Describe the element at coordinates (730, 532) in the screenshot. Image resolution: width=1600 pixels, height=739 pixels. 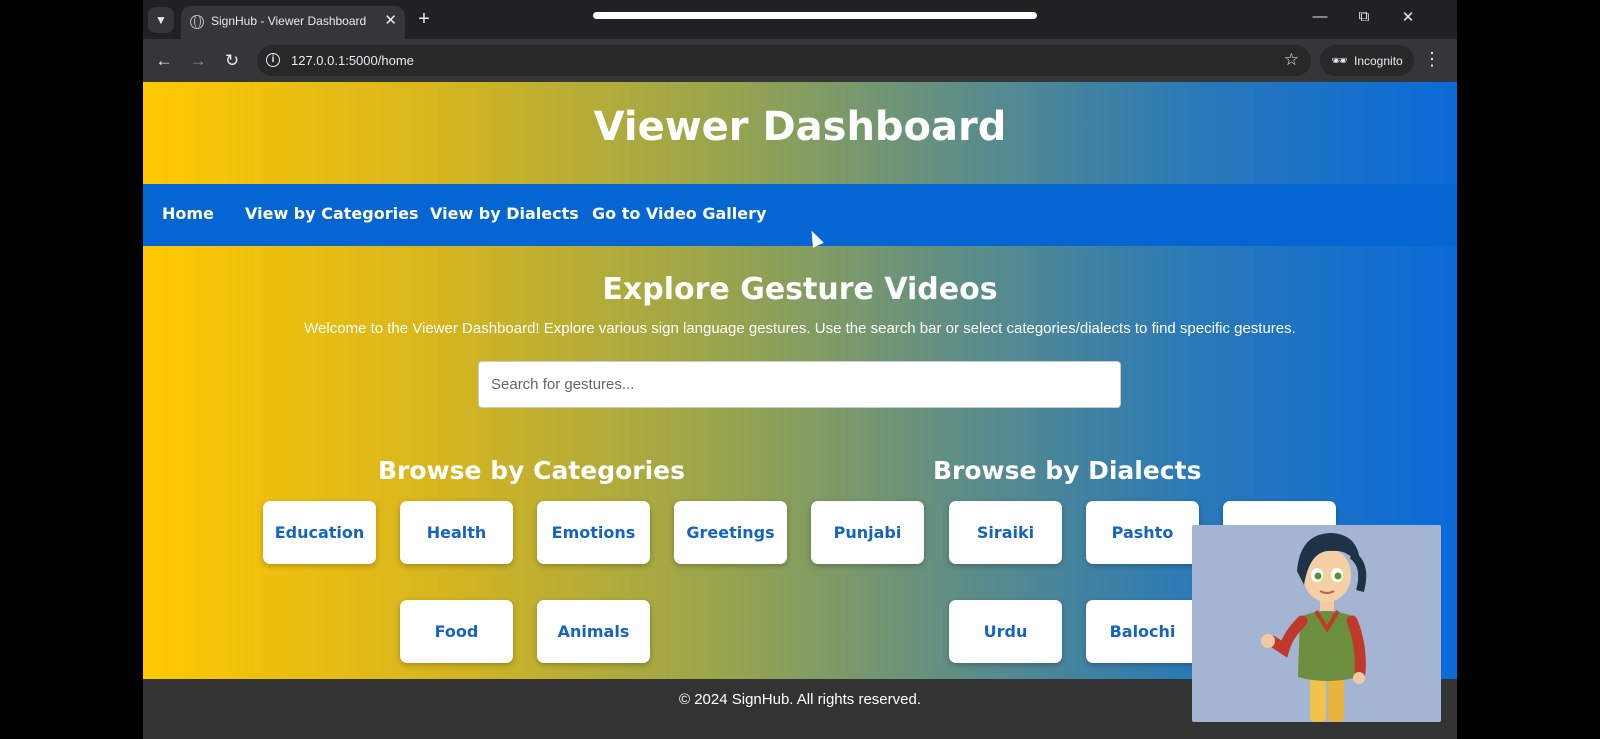
I see `category-greetings: Greetings` at that location.